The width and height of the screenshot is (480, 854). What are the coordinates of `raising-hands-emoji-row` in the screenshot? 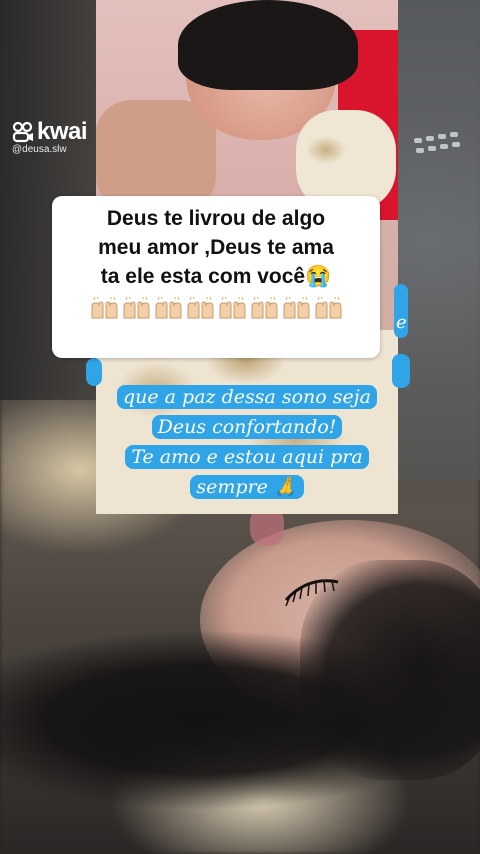 It's located at (216, 308).